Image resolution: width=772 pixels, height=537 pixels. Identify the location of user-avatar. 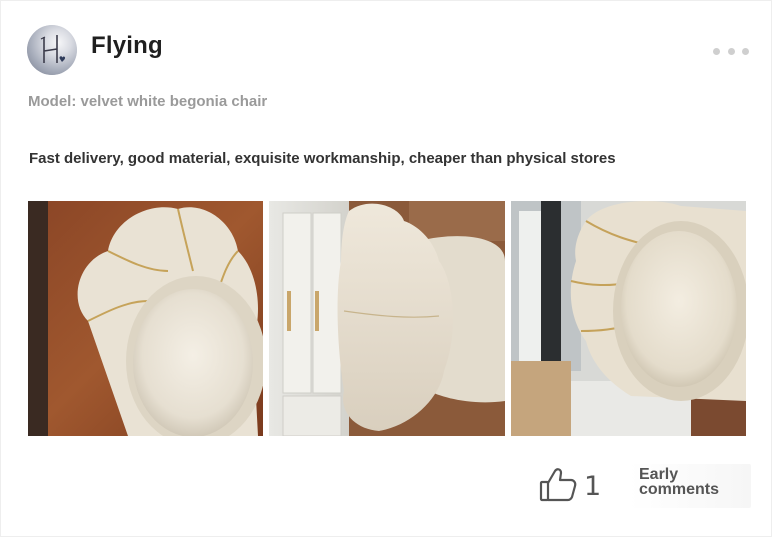
(52, 50).